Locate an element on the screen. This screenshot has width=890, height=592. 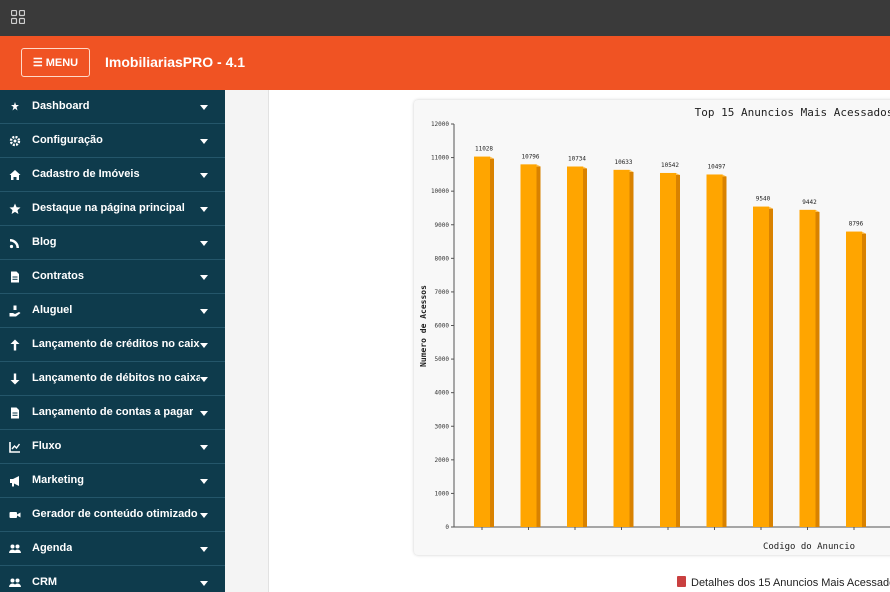
sidebar-item-lancamento-de-contas-a-pagar: Lançamento de contas a pagar is located at coordinates (112, 413).